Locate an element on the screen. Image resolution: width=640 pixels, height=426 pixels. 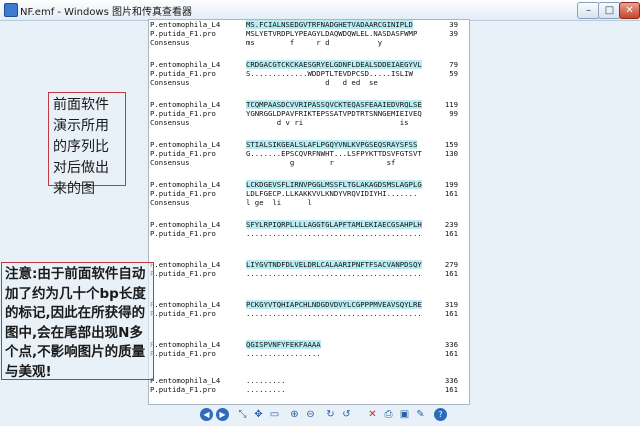
sequence-residues: YGNRGGLDPAVFRIKTEPSSATVPDTRTSNNGEMIEIVEQ is located at coordinates (334, 113).